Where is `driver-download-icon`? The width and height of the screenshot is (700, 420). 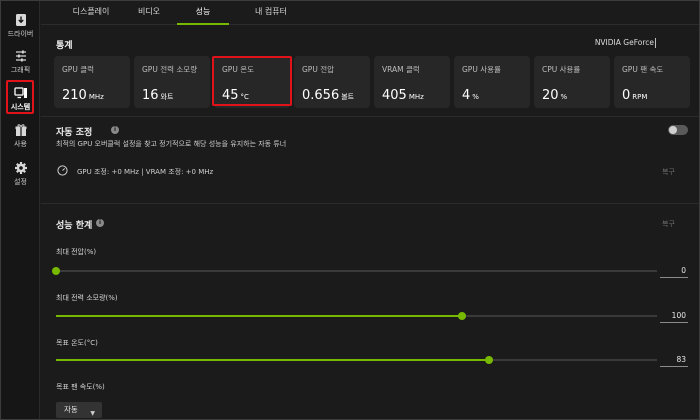 driver-download-icon is located at coordinates (20, 20).